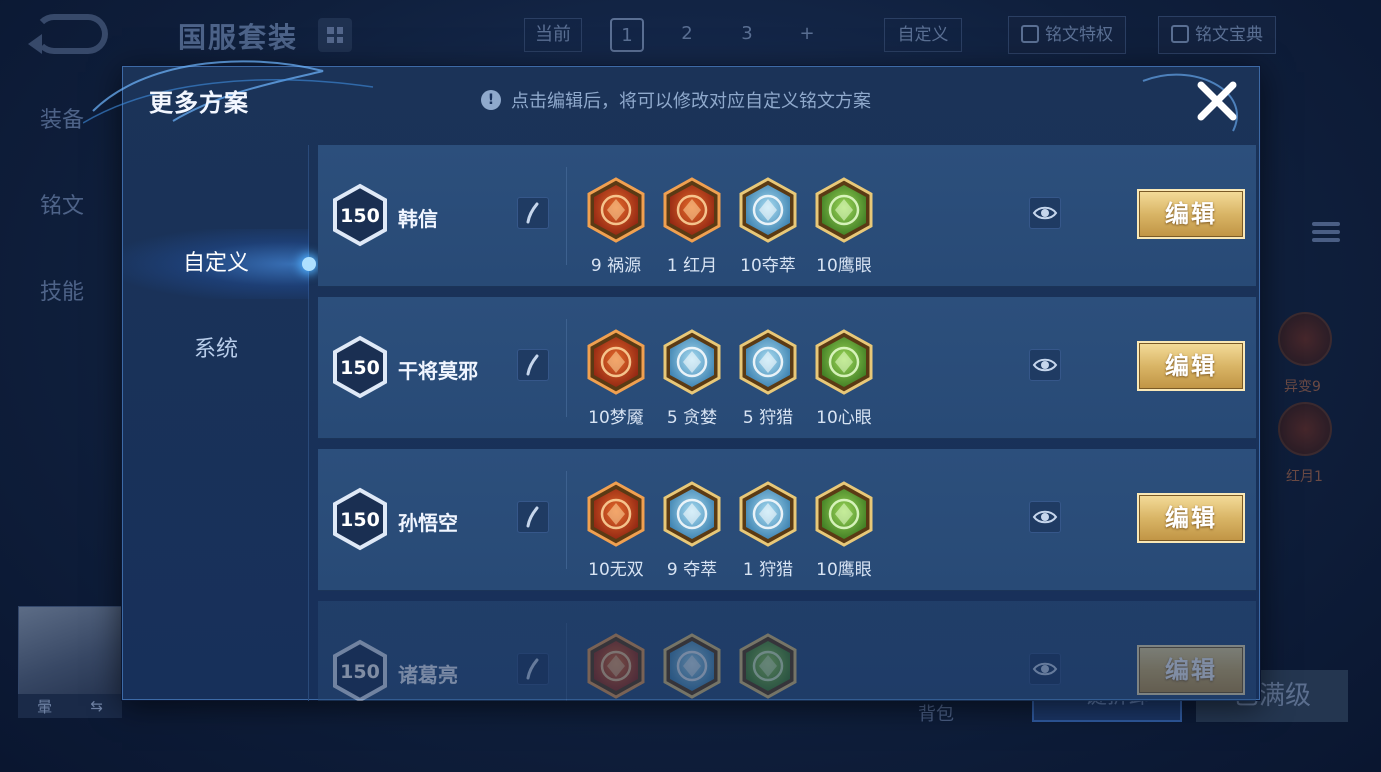 Image resolution: width=1381 pixels, height=772 pixels. What do you see at coordinates (1217, 35) in the screenshot?
I see `rune-treasure-button: 铭文宝典` at bounding box center [1217, 35].